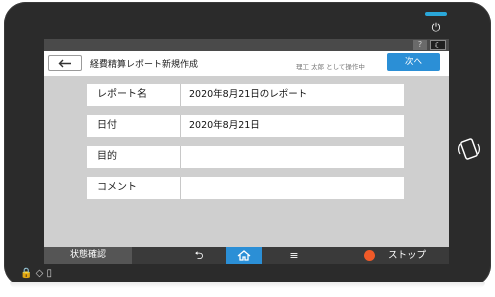  Describe the element at coordinates (420, 45) in the screenshot. I see `help-button: ?` at that location.